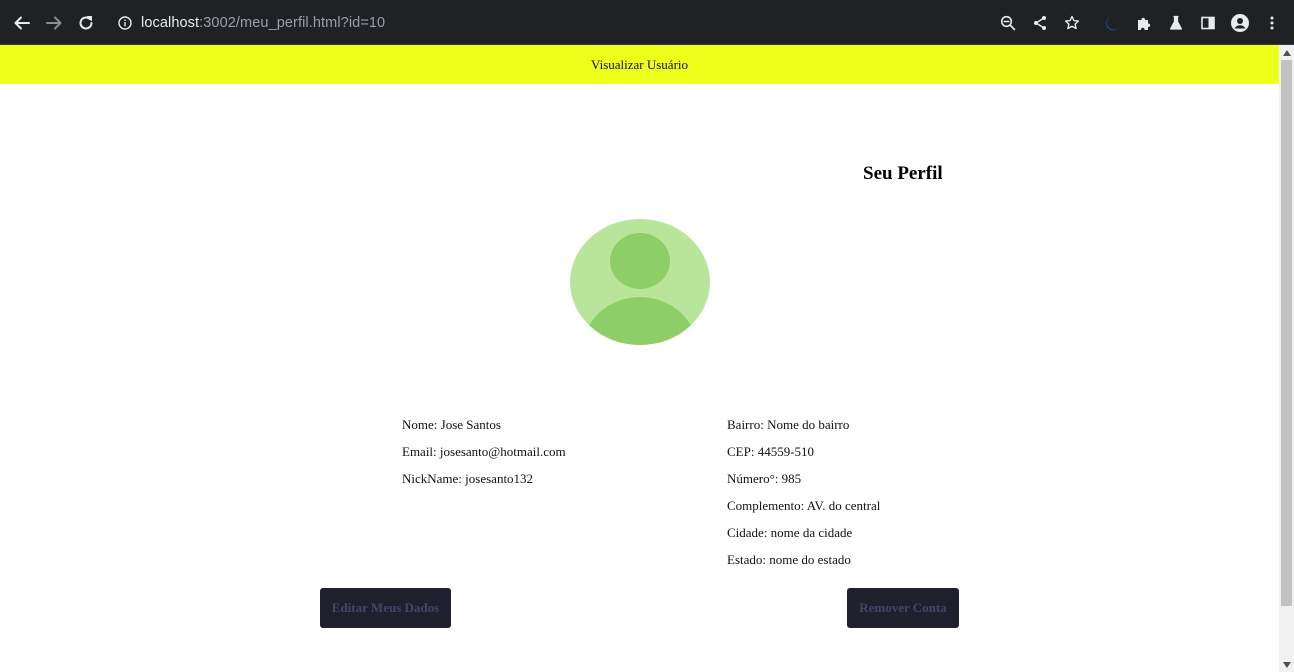  Describe the element at coordinates (790, 532) in the screenshot. I see `address-cidade: Cidade: nome da cidade` at that location.